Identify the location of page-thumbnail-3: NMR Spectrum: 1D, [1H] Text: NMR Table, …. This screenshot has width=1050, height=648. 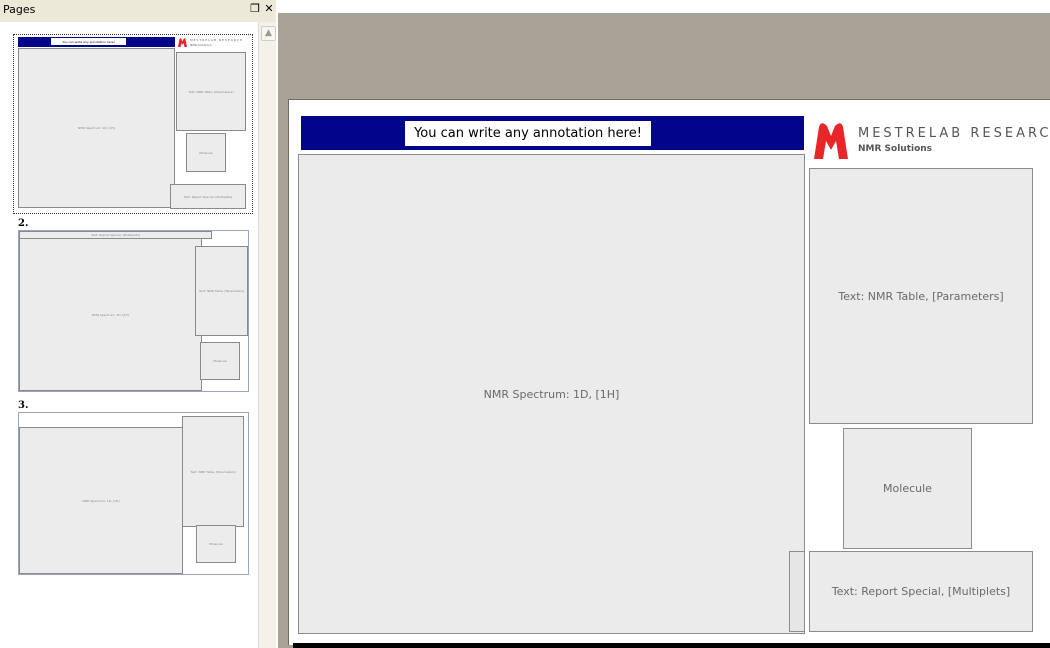
(133, 493).